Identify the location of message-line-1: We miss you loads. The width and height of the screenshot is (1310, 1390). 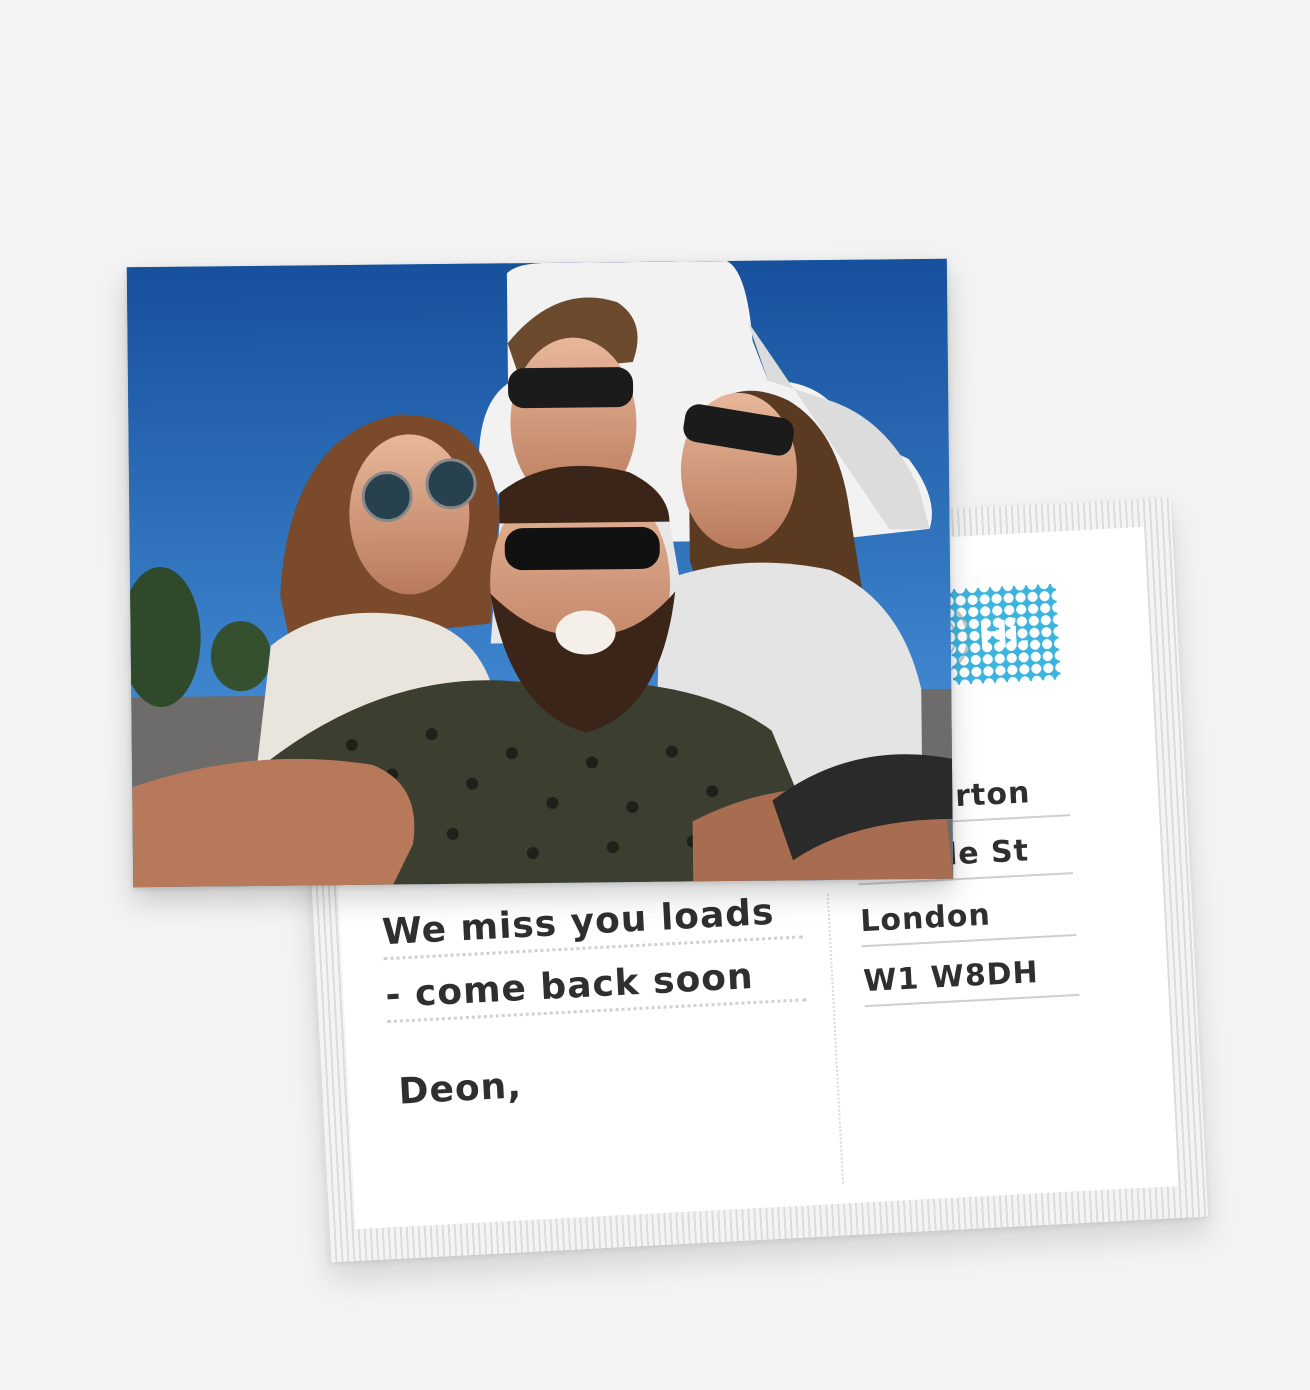
(592, 925).